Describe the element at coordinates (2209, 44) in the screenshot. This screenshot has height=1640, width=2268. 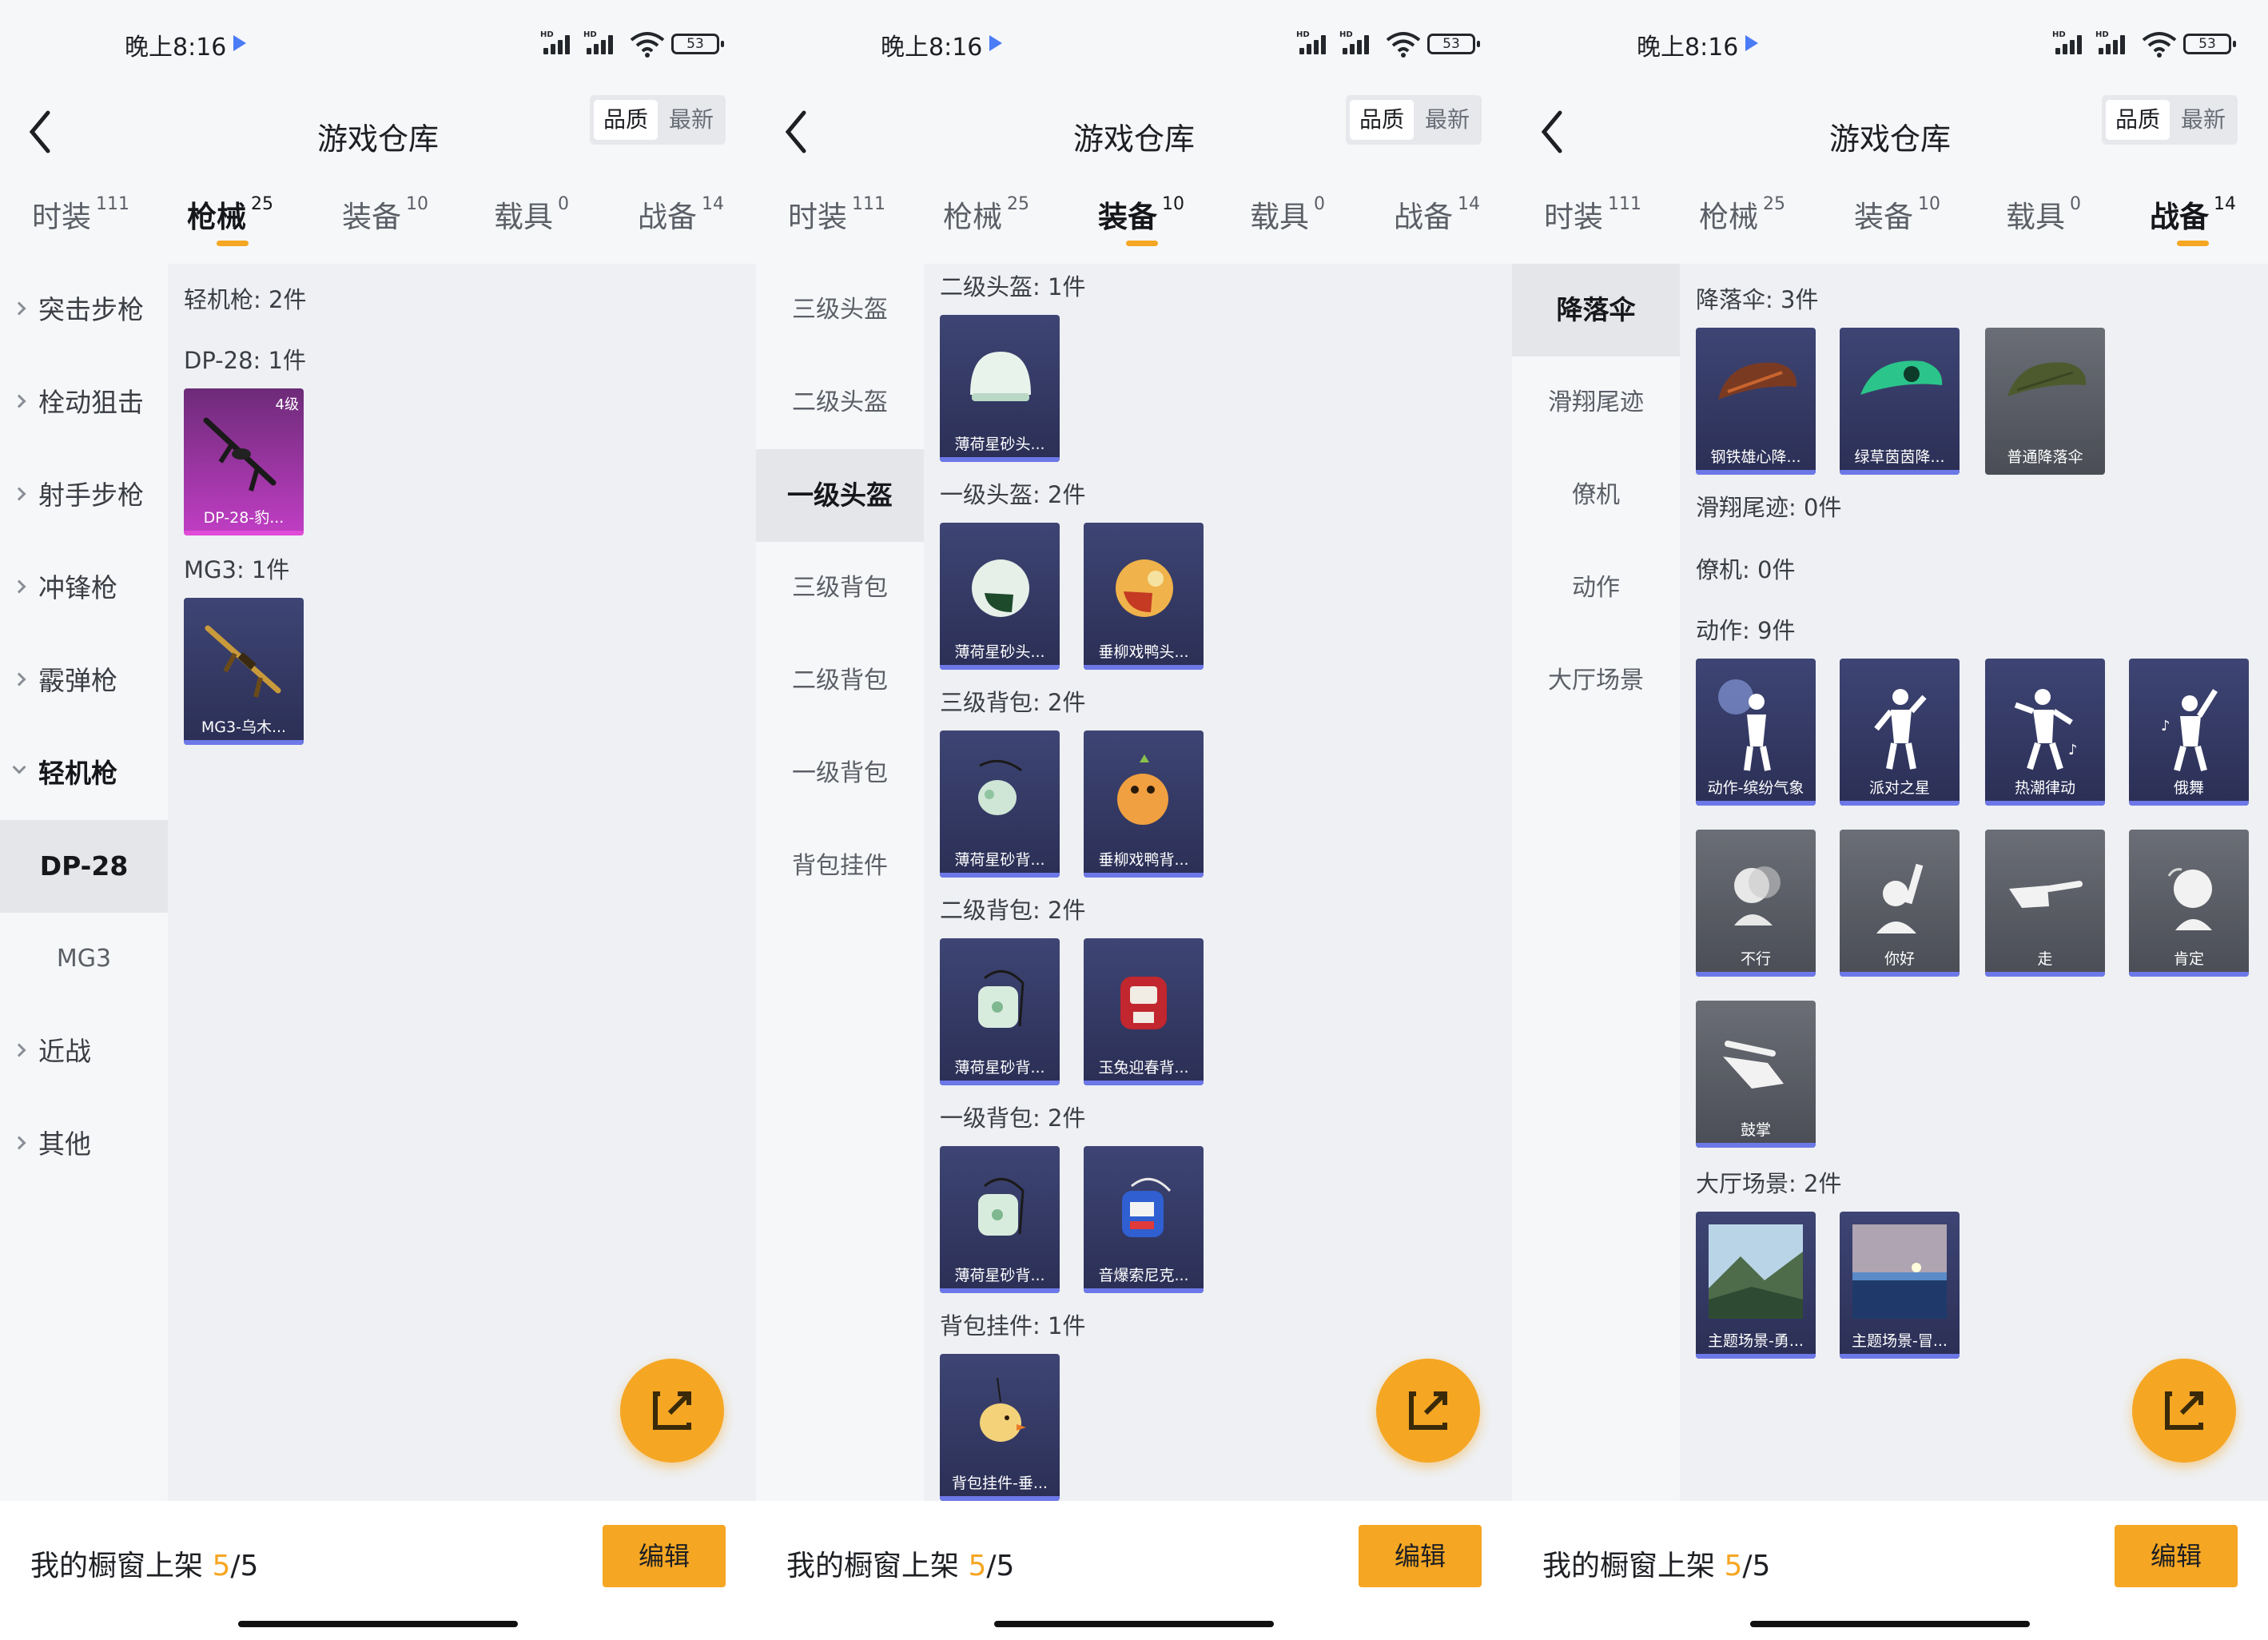
I see `battery-icon: 53` at that location.